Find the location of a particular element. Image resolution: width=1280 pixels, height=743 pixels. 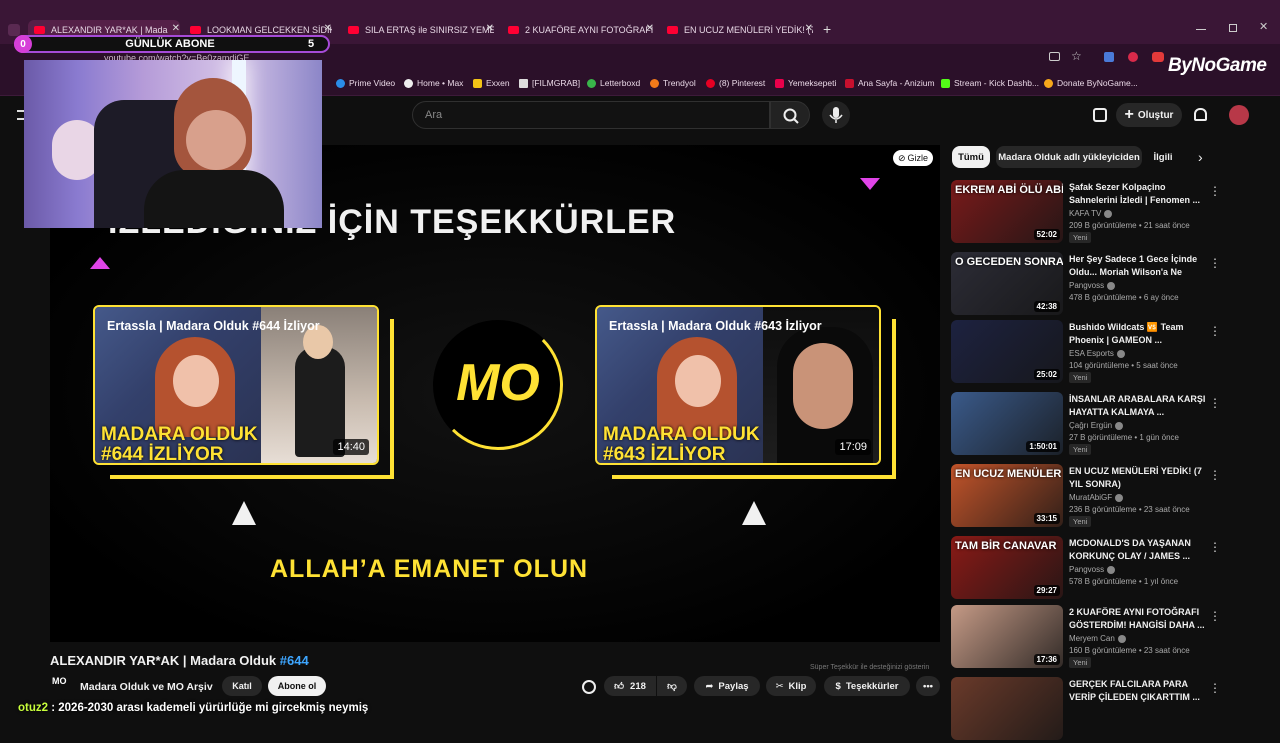

rec-channel-name: MuratAbiGF is located at coordinates (1090, 497).